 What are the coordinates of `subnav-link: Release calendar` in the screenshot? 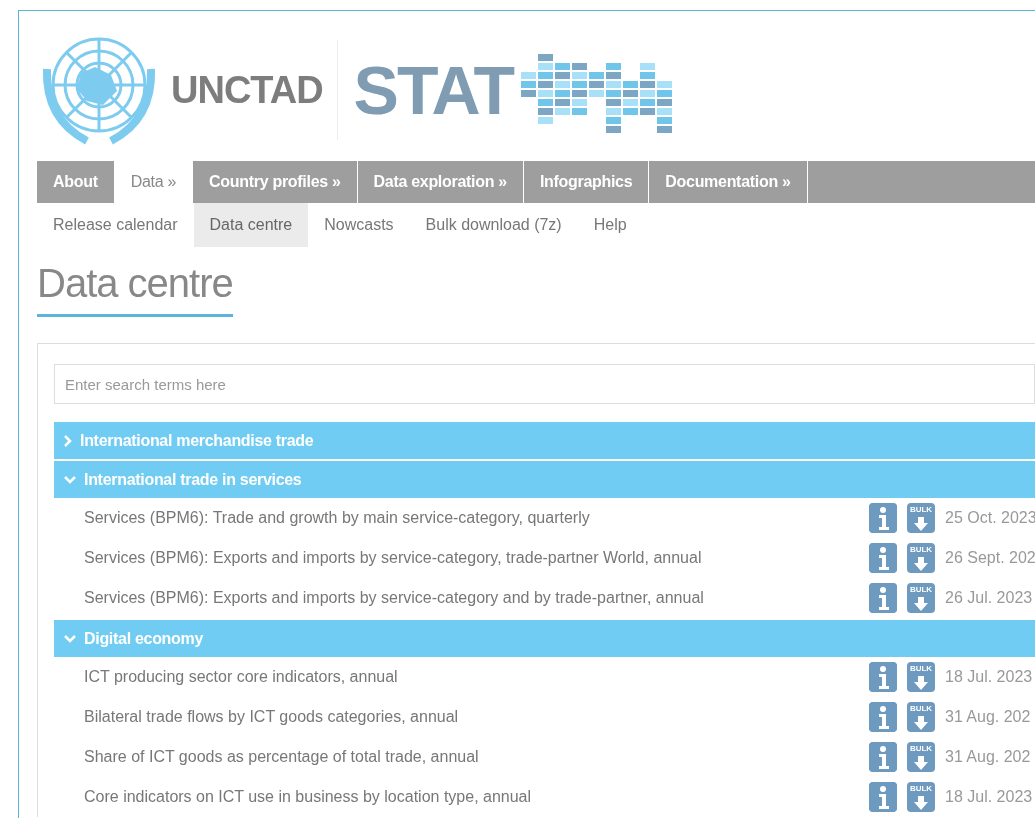 It's located at (115, 225).